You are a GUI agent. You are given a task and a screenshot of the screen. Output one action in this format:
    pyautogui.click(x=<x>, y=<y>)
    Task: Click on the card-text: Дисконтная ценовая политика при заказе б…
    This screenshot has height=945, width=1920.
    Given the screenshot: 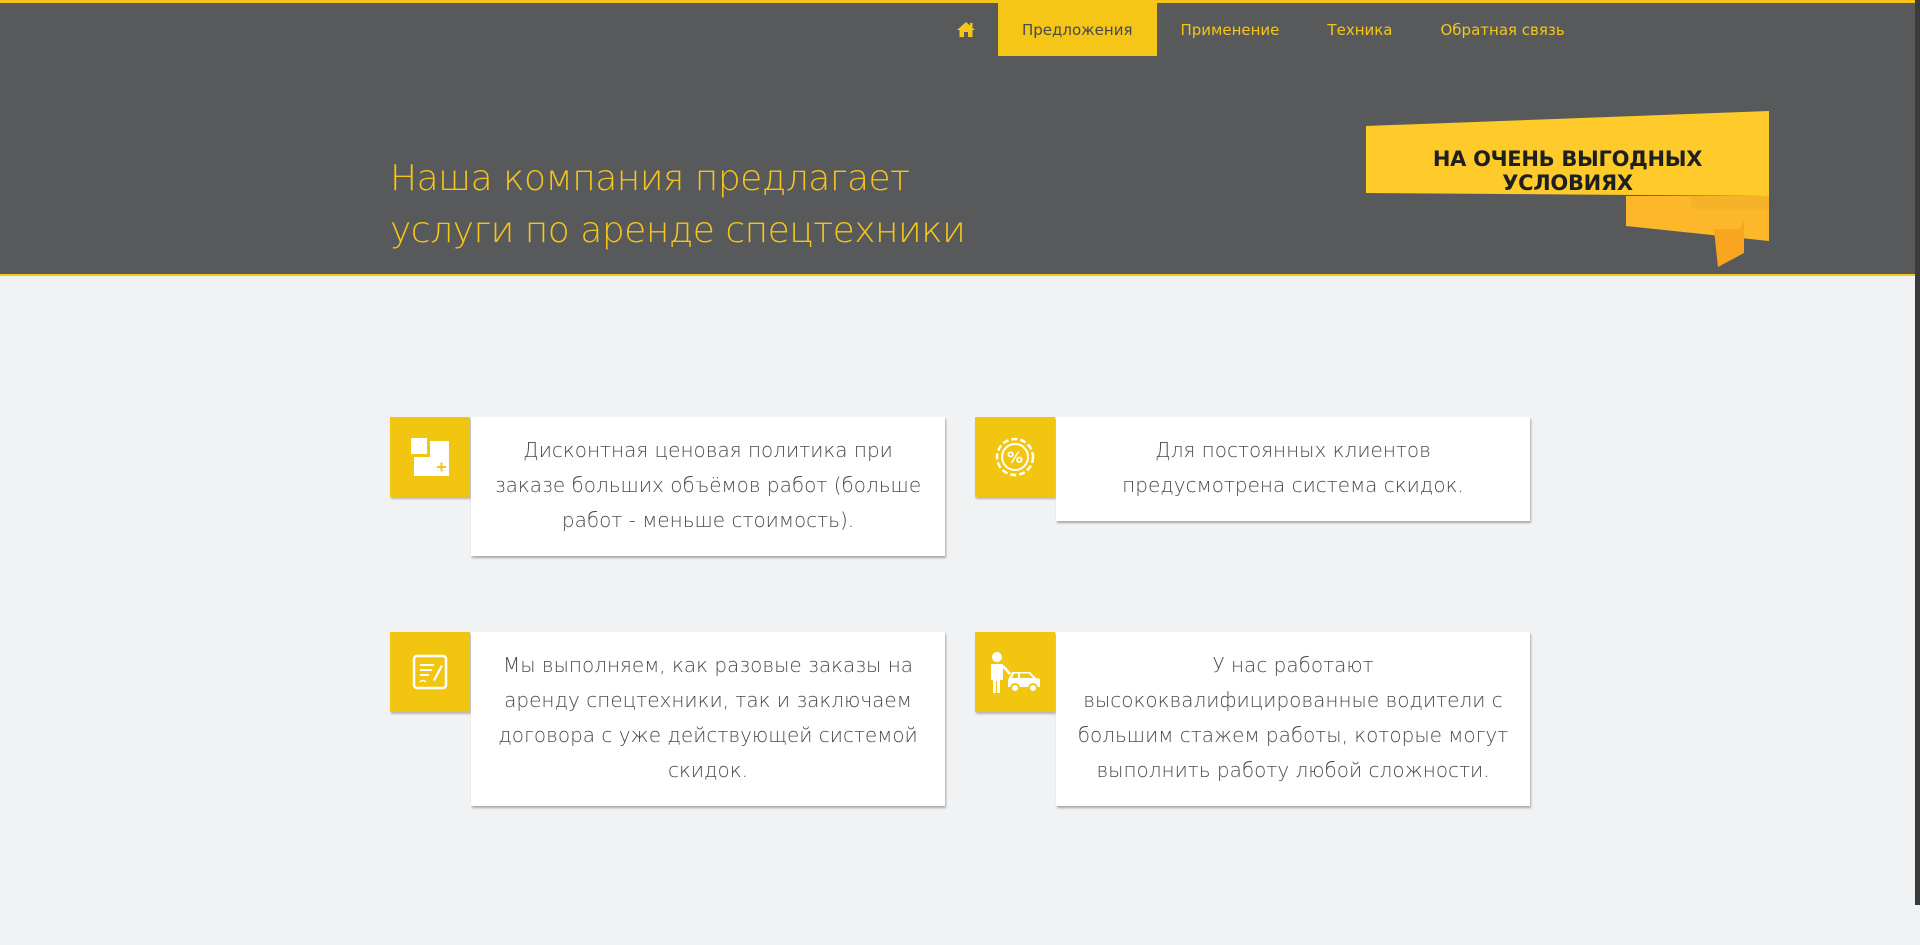 What is the action you would take?
    pyautogui.click(x=708, y=486)
    